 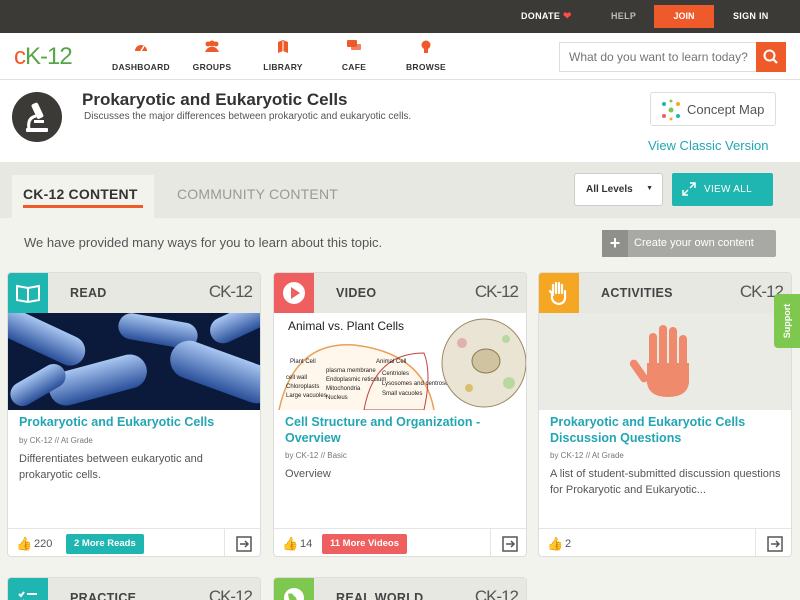 I want to click on card-type-label: REAL WORLD, so click(x=380, y=595).